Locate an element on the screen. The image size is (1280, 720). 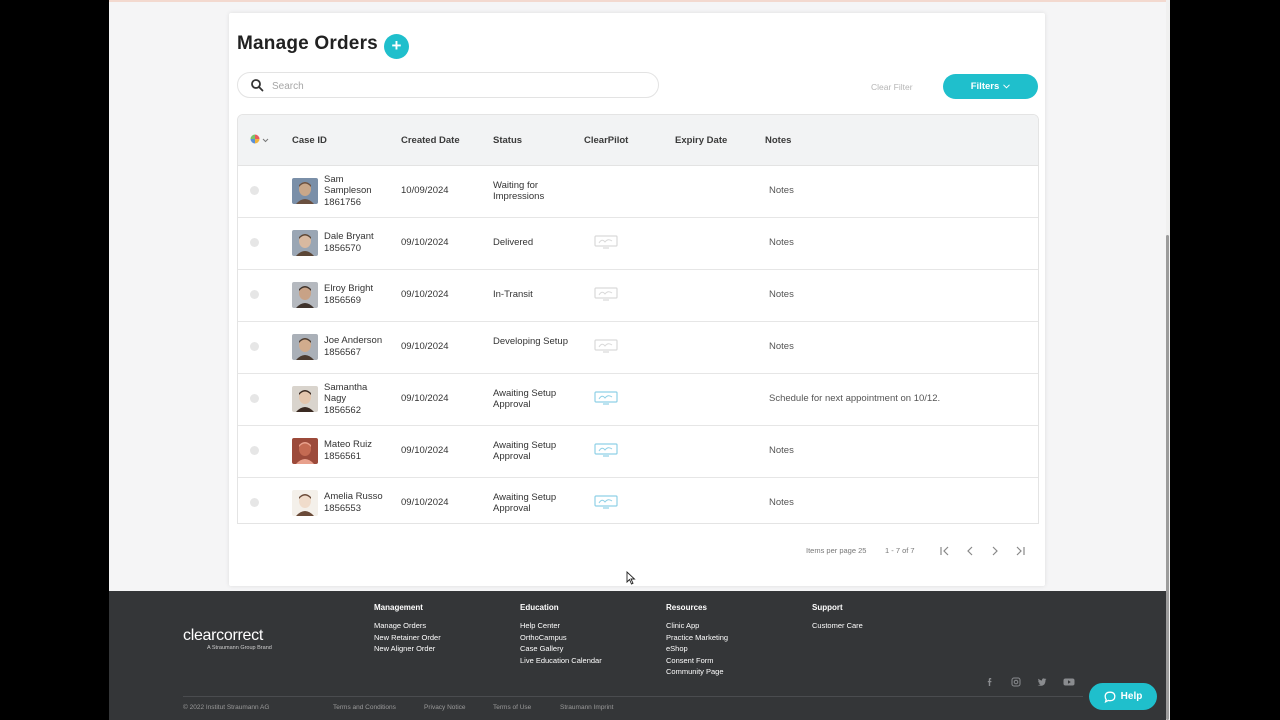
patient-name: Amelia Russo is located at coordinates (355, 496).